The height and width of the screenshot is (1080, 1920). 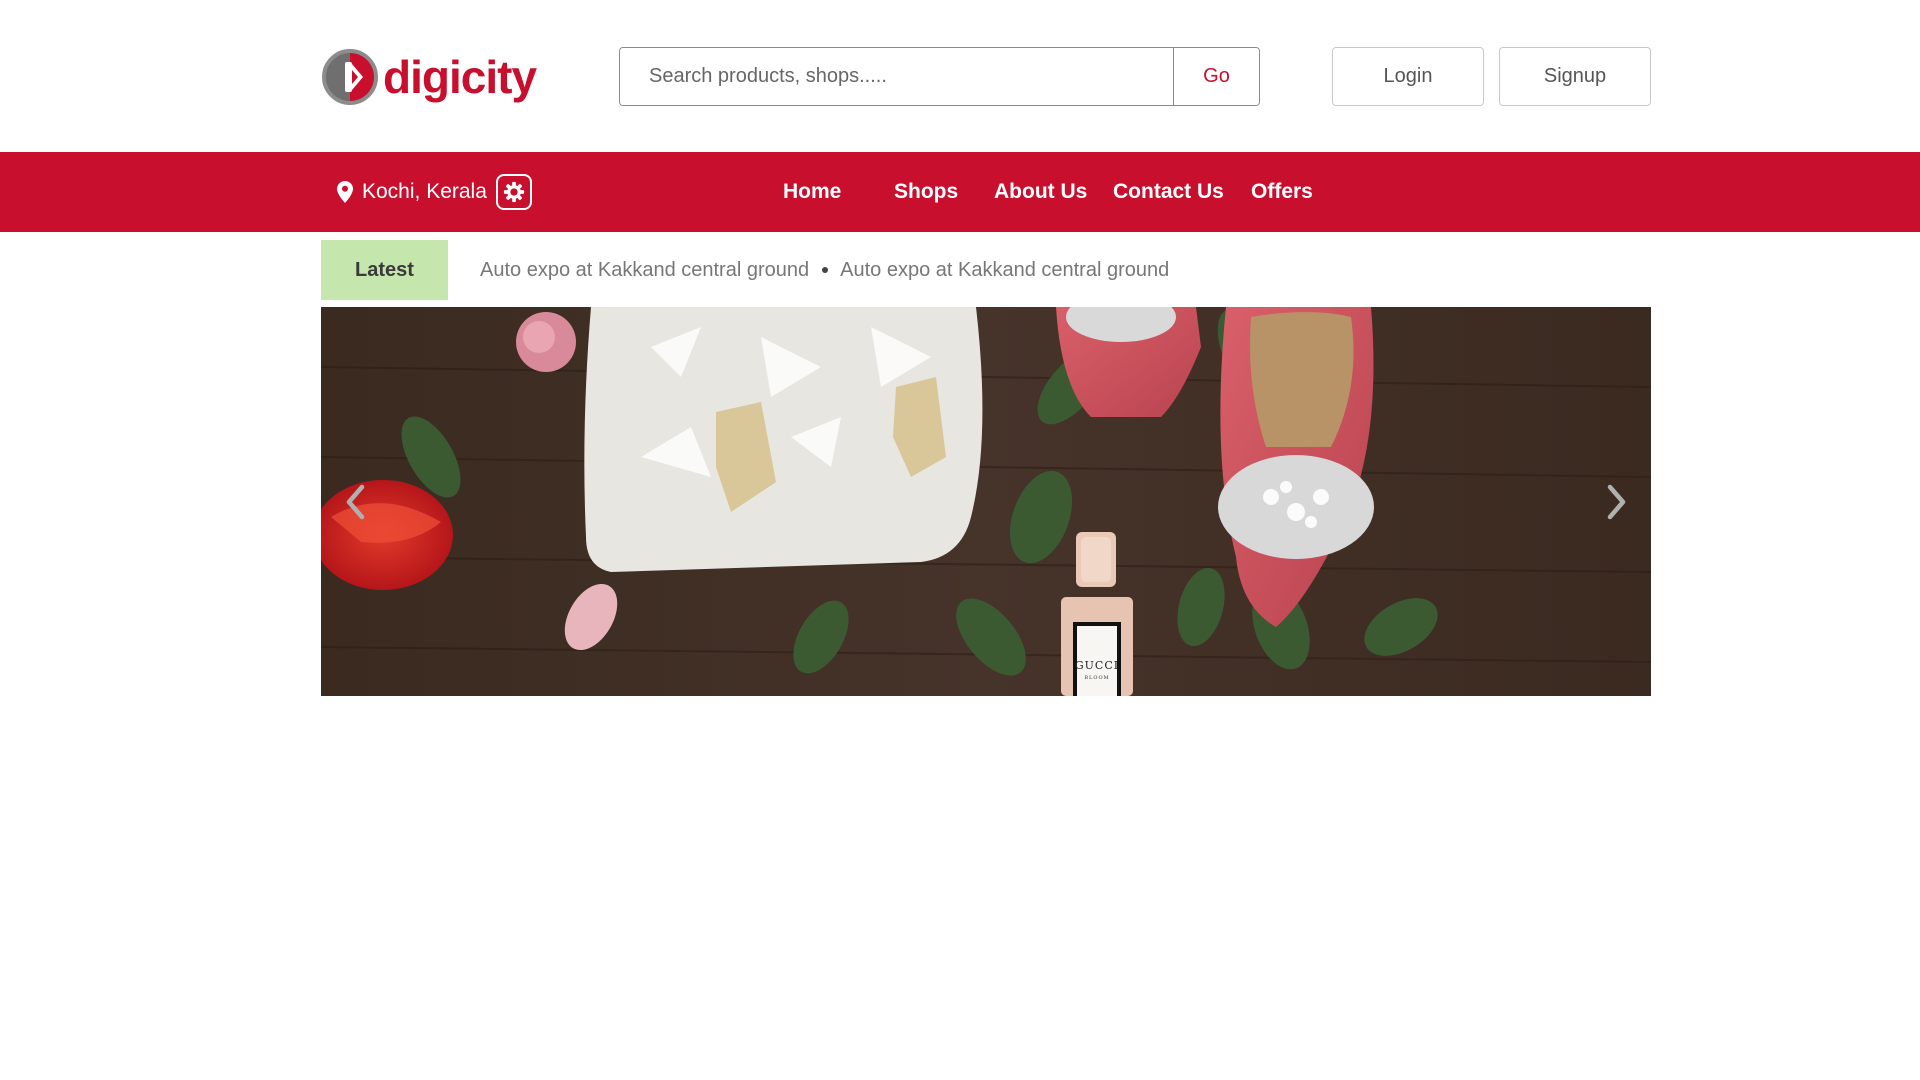 I want to click on chevron-right-icon, so click(x=1616, y=502).